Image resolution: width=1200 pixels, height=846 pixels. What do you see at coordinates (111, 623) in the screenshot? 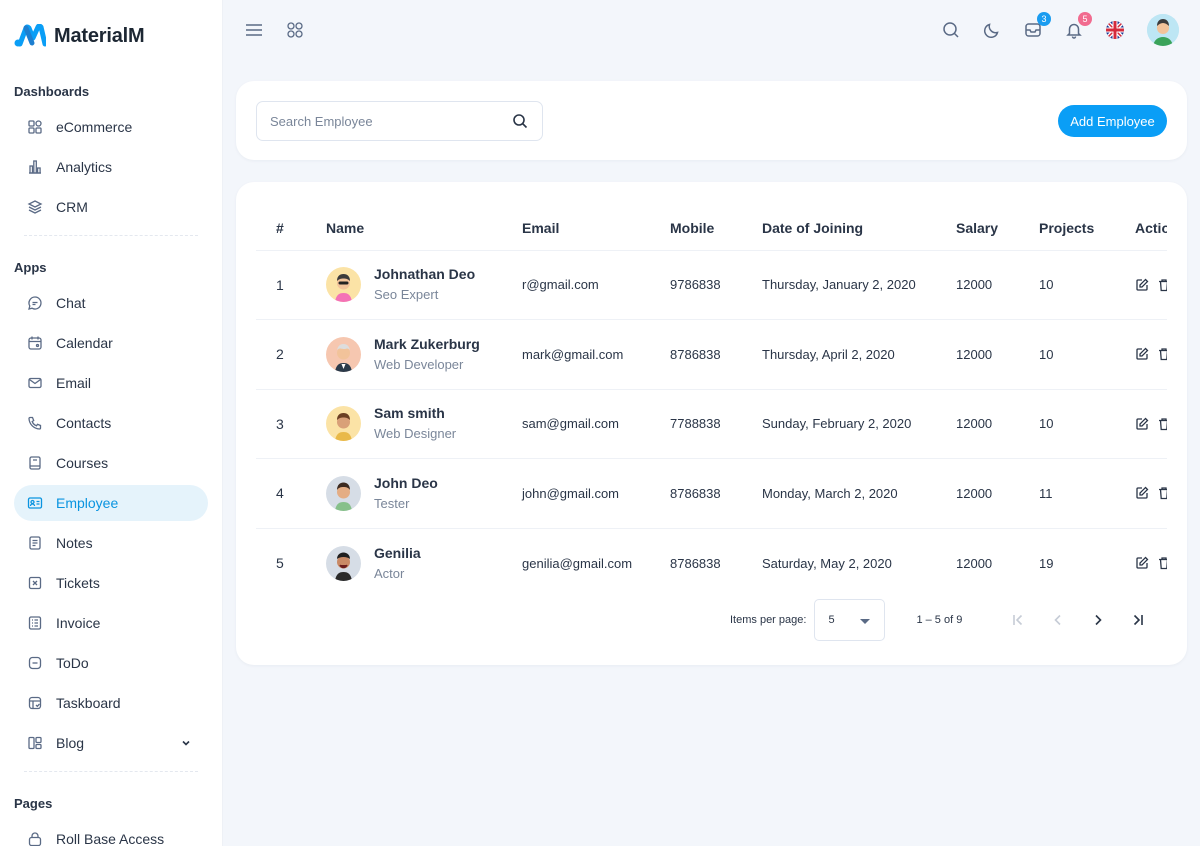
I see `sidebar-item-invoice: Invoice` at bounding box center [111, 623].